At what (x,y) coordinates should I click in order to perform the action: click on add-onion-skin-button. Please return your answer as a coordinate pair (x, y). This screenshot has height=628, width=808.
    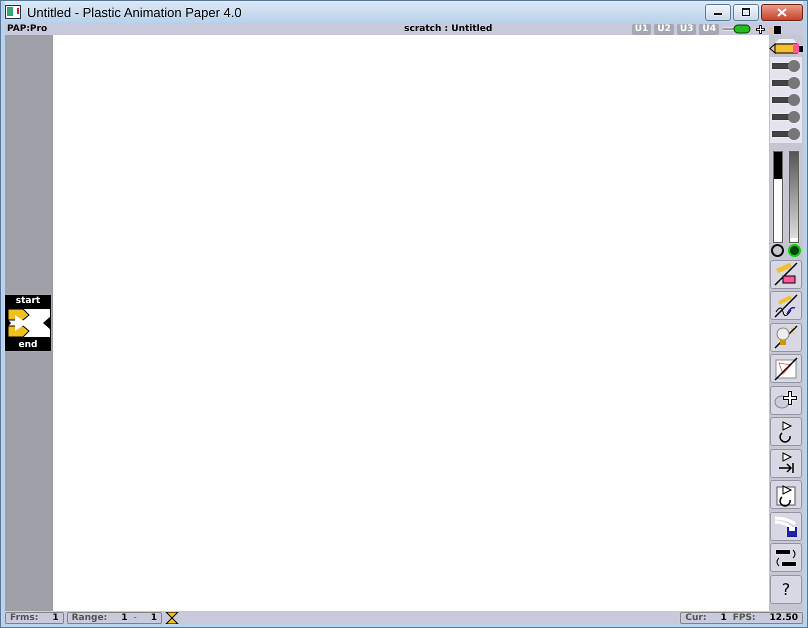
    Looking at the image, I should click on (786, 400).